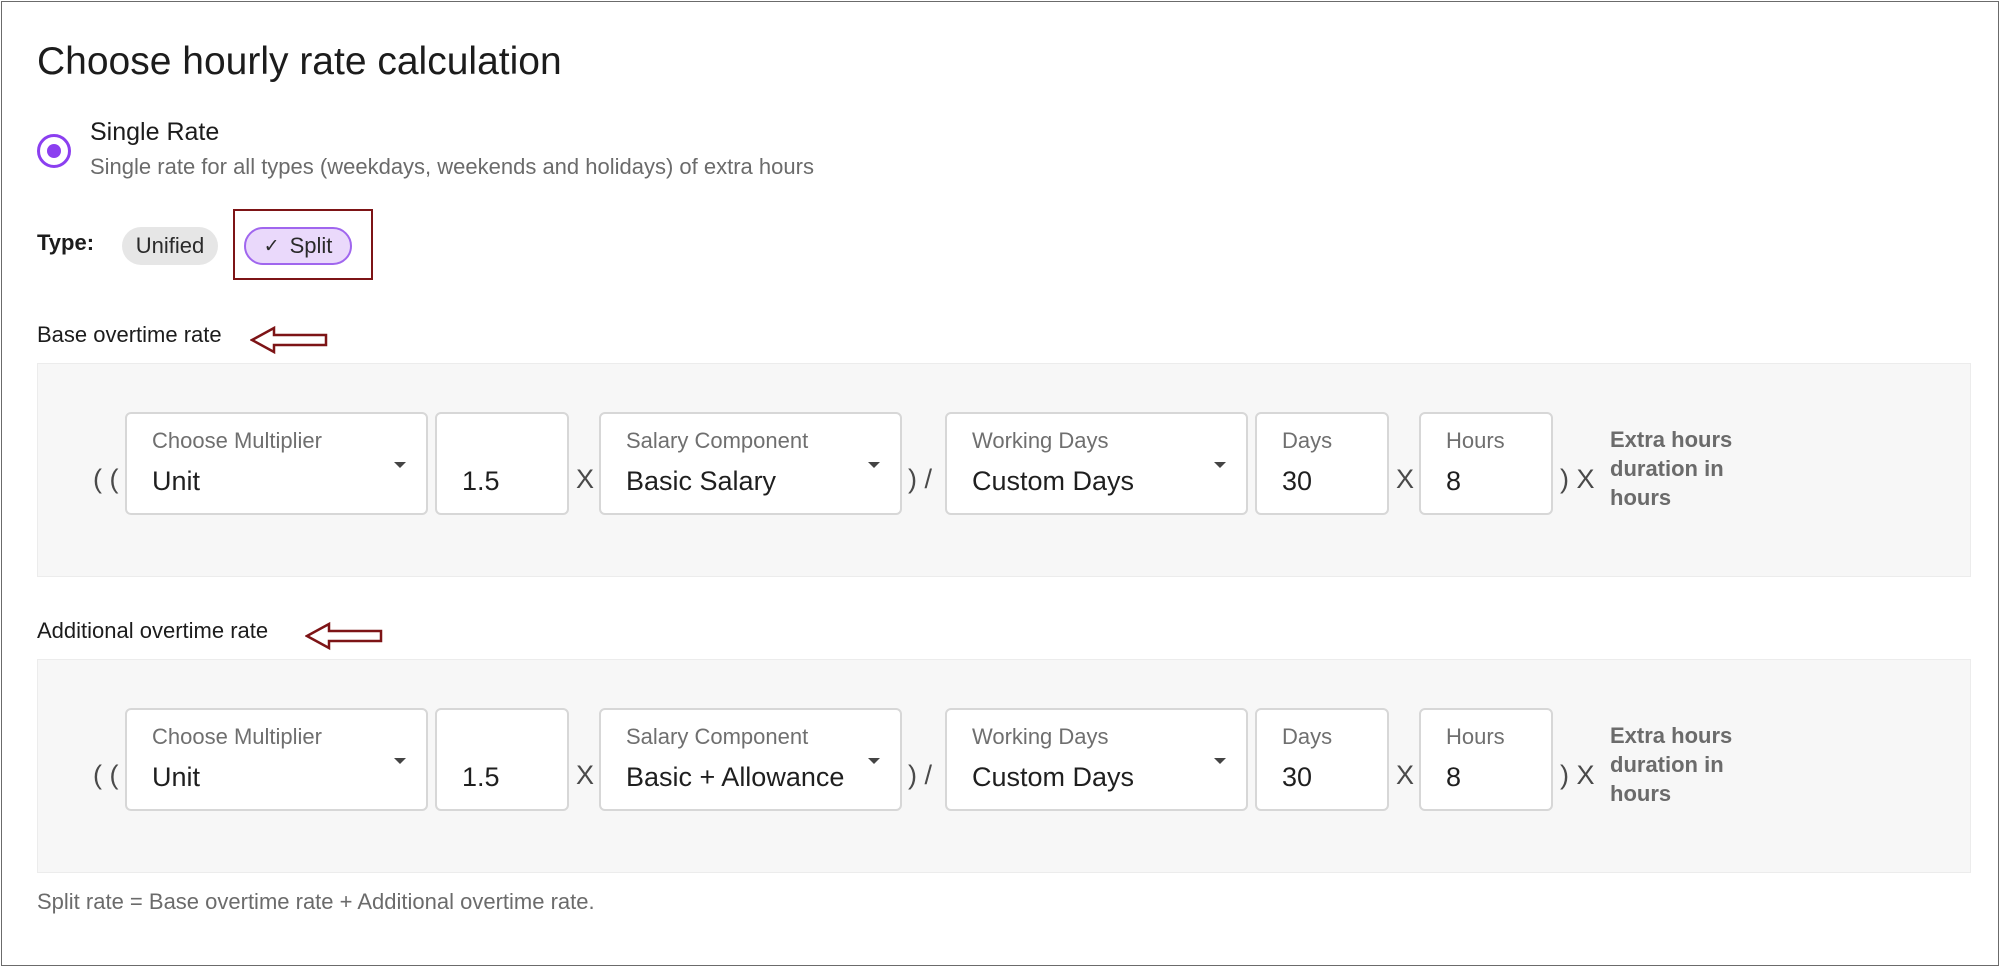 The height and width of the screenshot is (969, 2002). What do you see at coordinates (303, 244) in the screenshot?
I see `highlight-box` at bounding box center [303, 244].